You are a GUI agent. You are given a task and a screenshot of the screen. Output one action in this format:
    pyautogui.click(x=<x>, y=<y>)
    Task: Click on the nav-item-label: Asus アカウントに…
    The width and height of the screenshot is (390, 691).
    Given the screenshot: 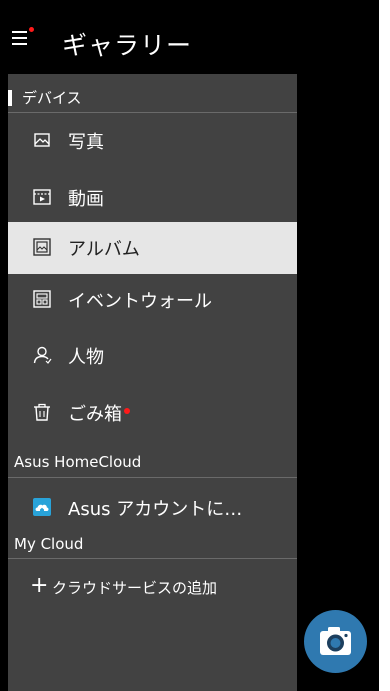 What is the action you would take?
    pyautogui.click(x=155, y=509)
    